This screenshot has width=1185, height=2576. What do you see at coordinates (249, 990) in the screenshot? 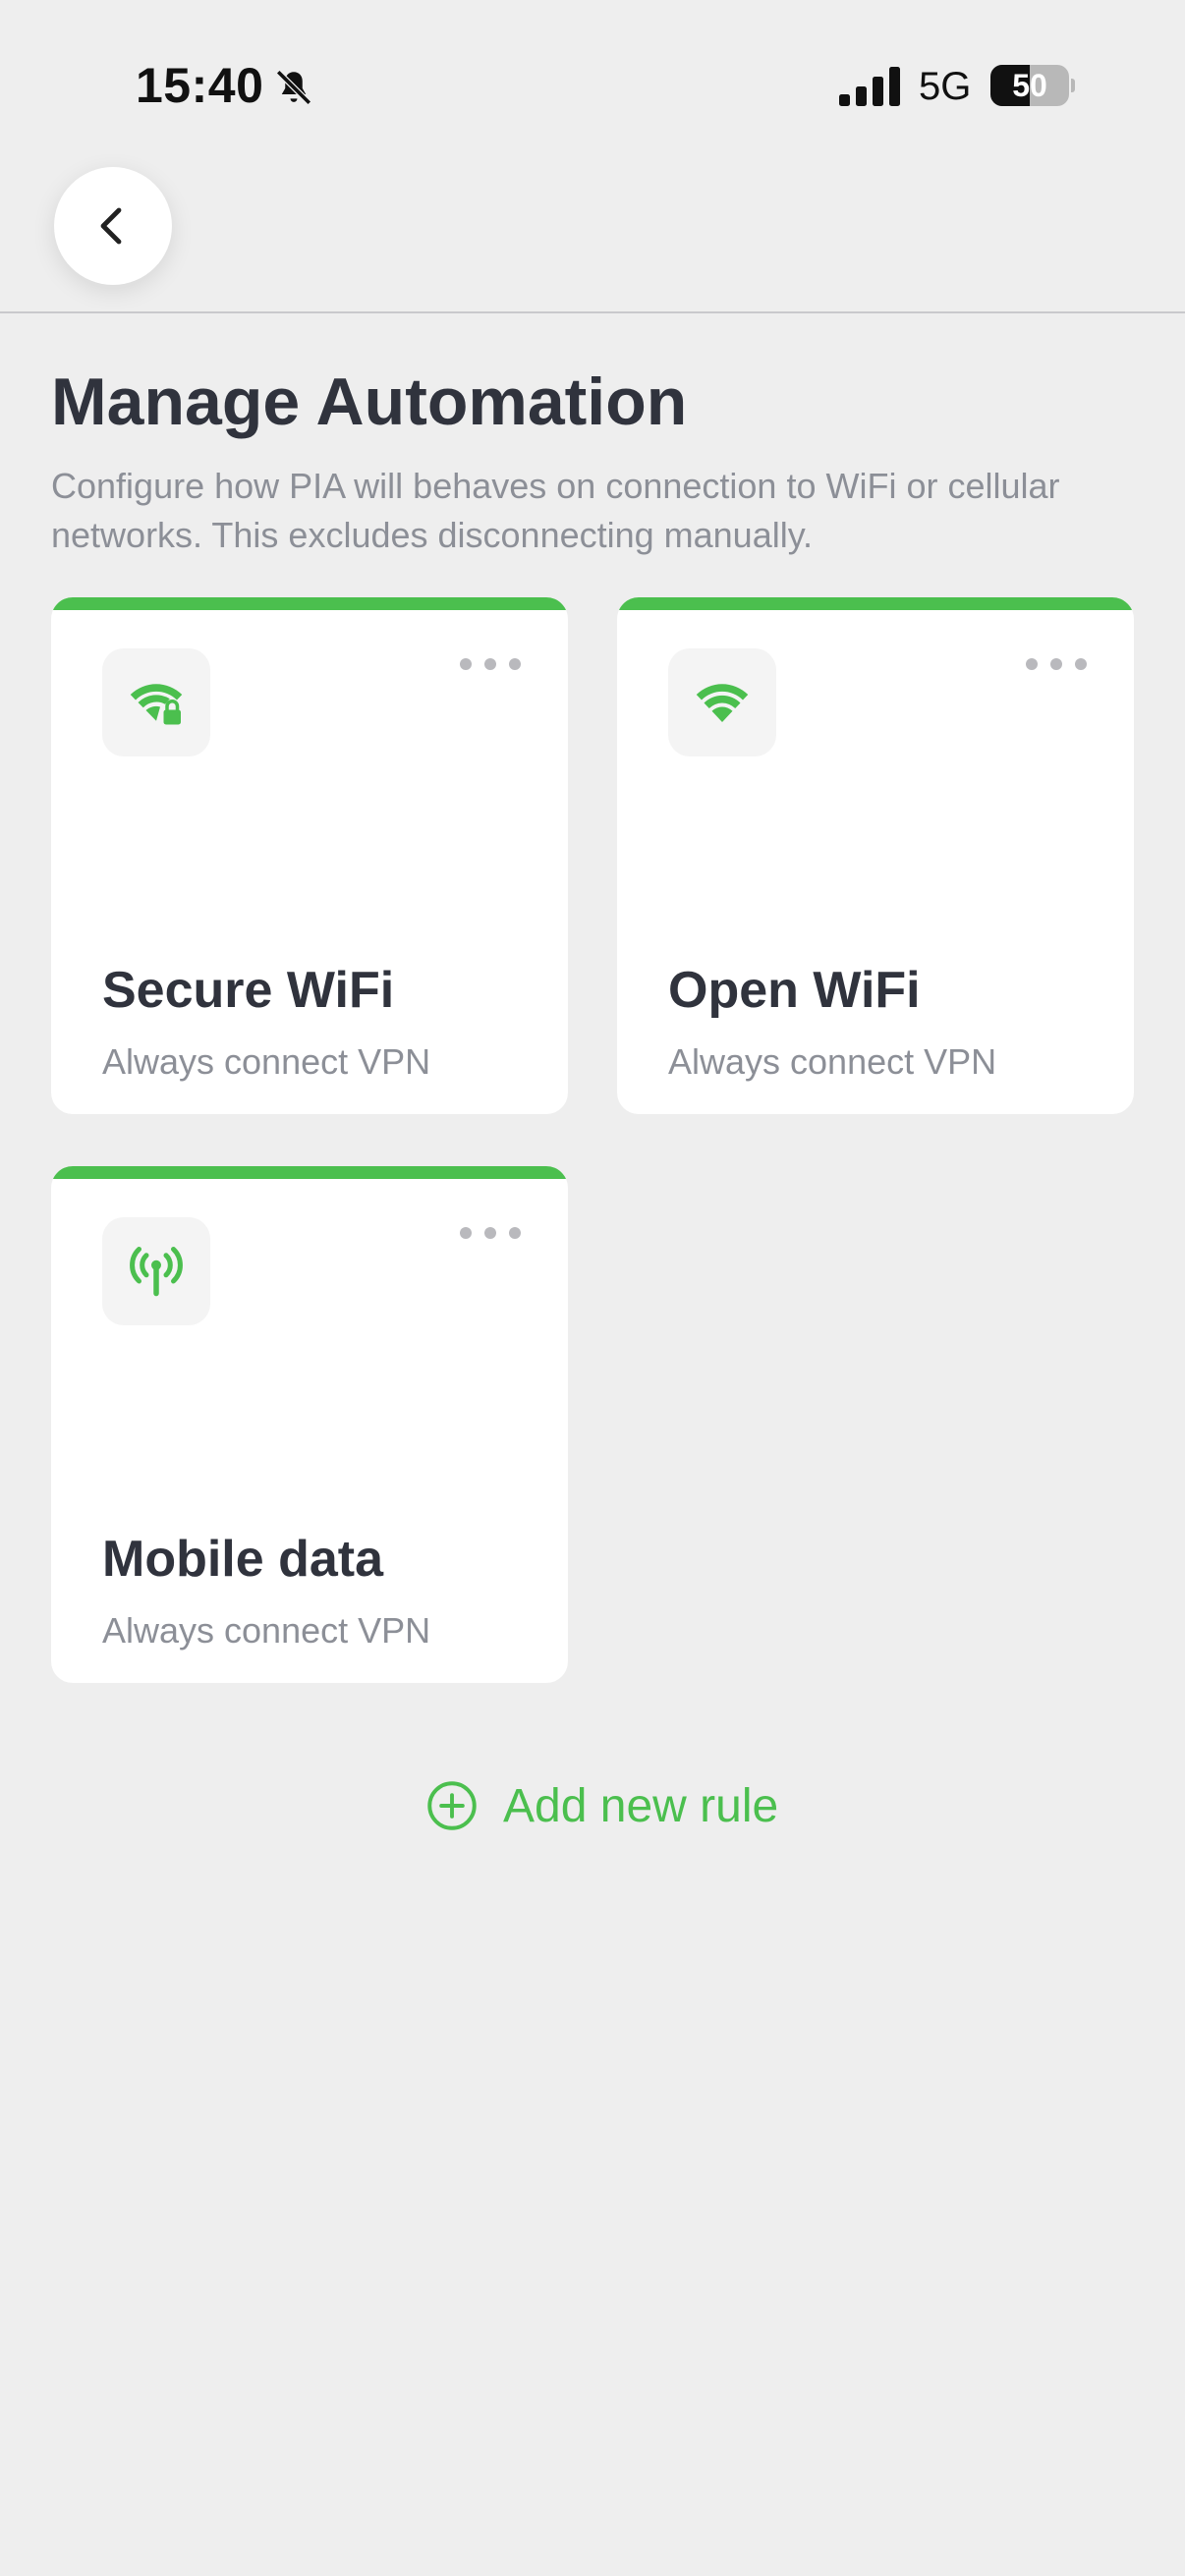
I see `rule-title: Secure WiFi` at bounding box center [249, 990].